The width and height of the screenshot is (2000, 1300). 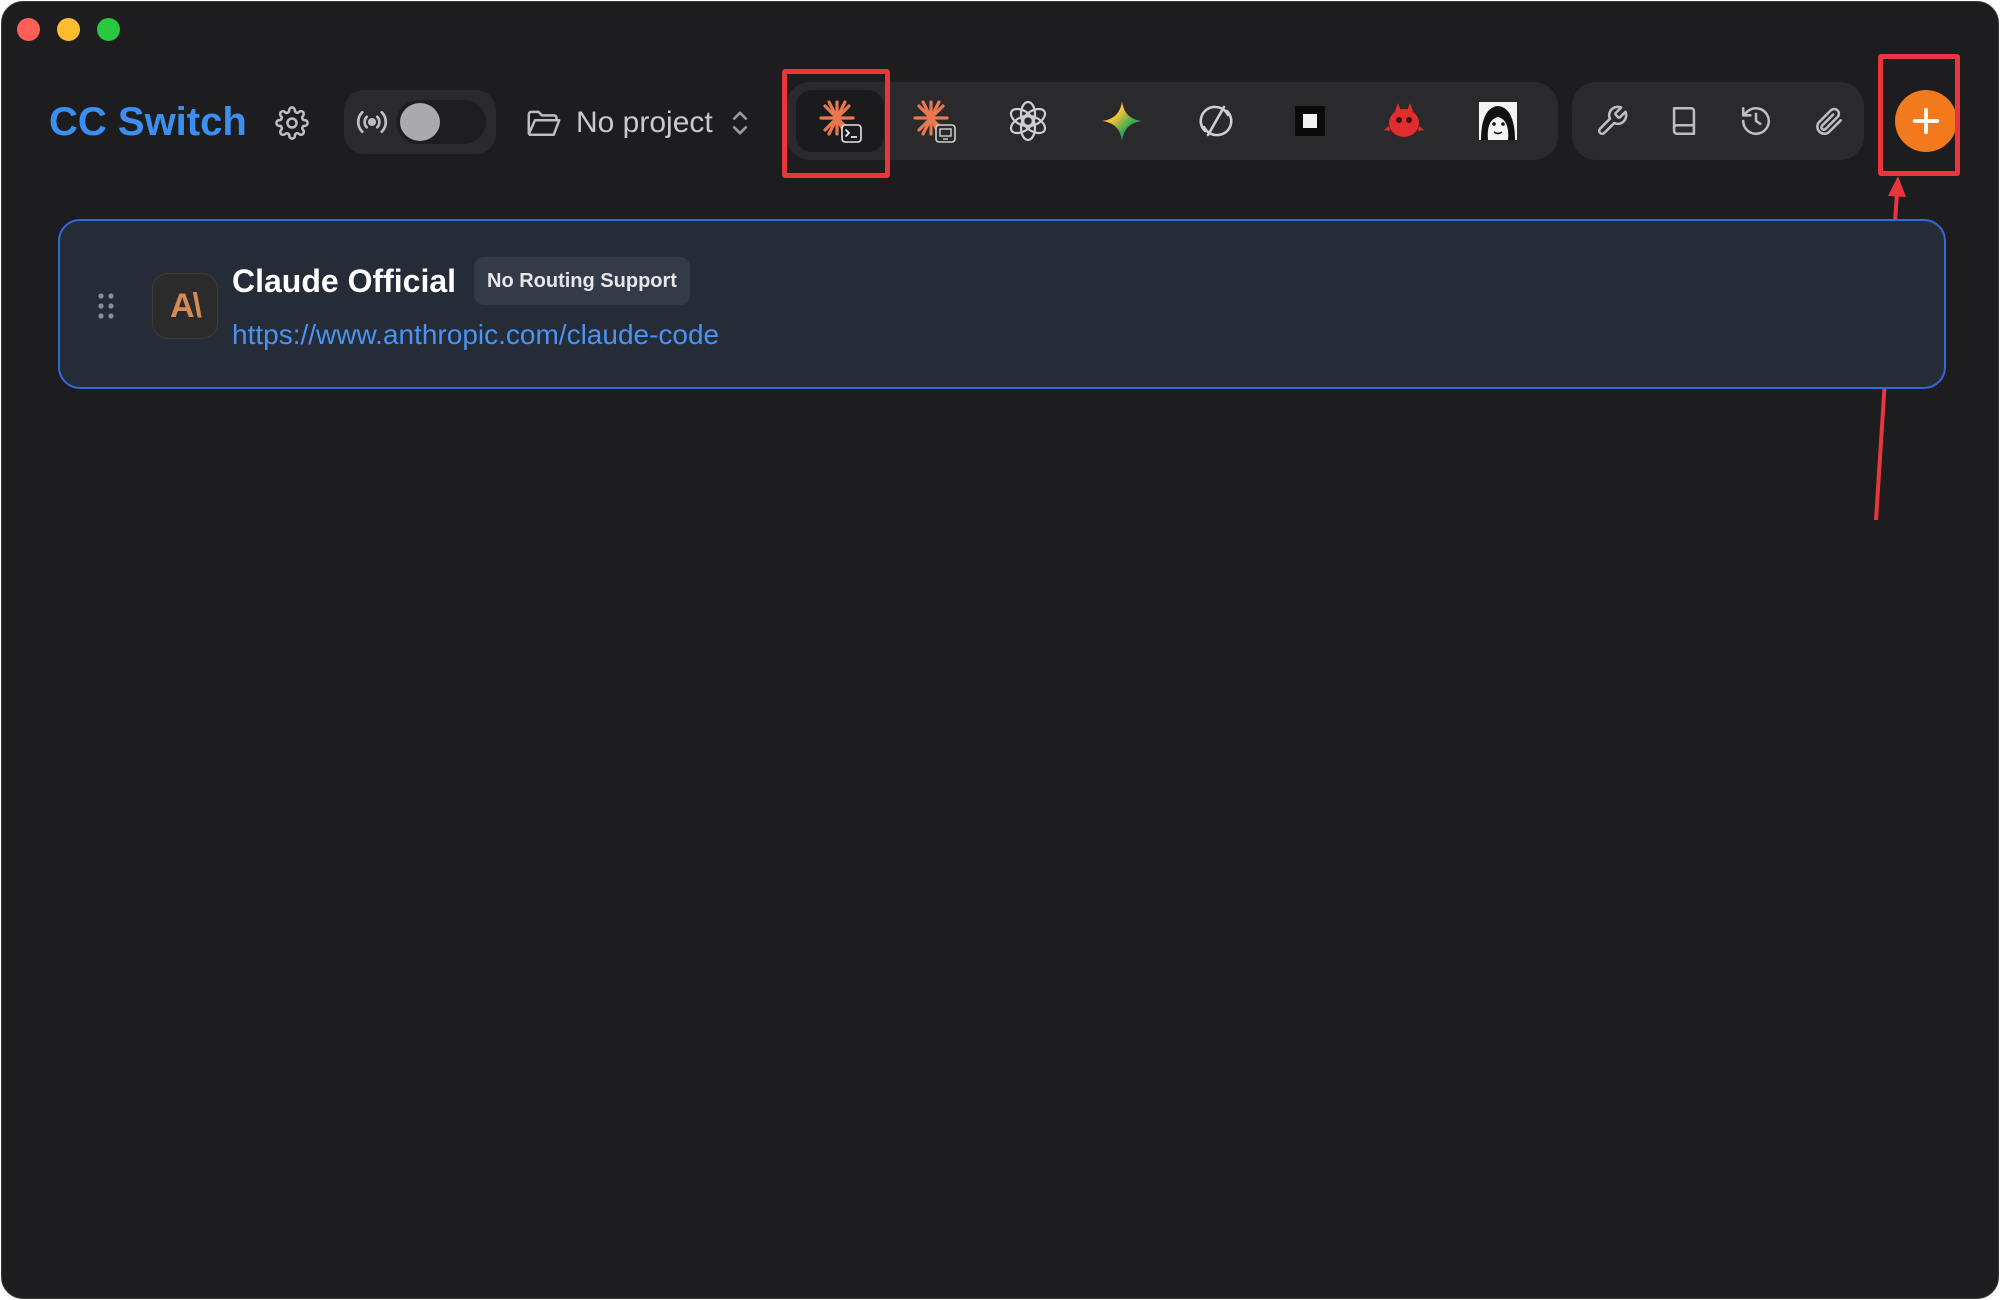 I want to click on slashed-circle-icon, so click(x=1216, y=121).